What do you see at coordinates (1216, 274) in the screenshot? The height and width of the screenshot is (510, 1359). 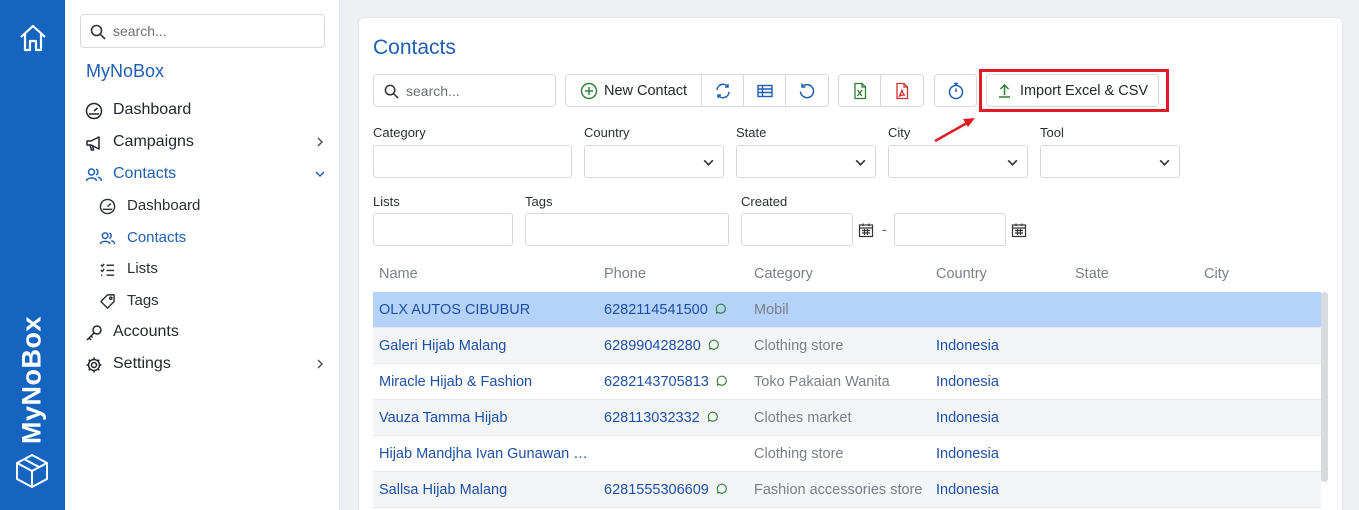 I see `column-header-city: City` at bounding box center [1216, 274].